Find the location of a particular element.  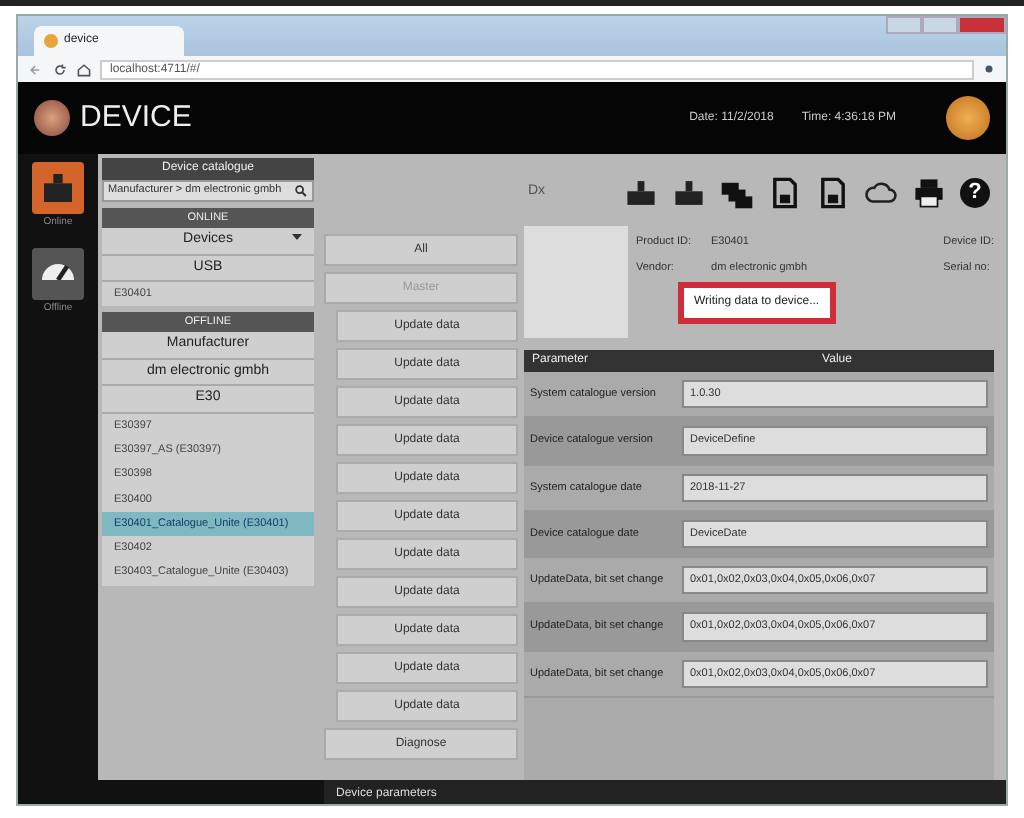

logo-icon is located at coordinates (52, 118).